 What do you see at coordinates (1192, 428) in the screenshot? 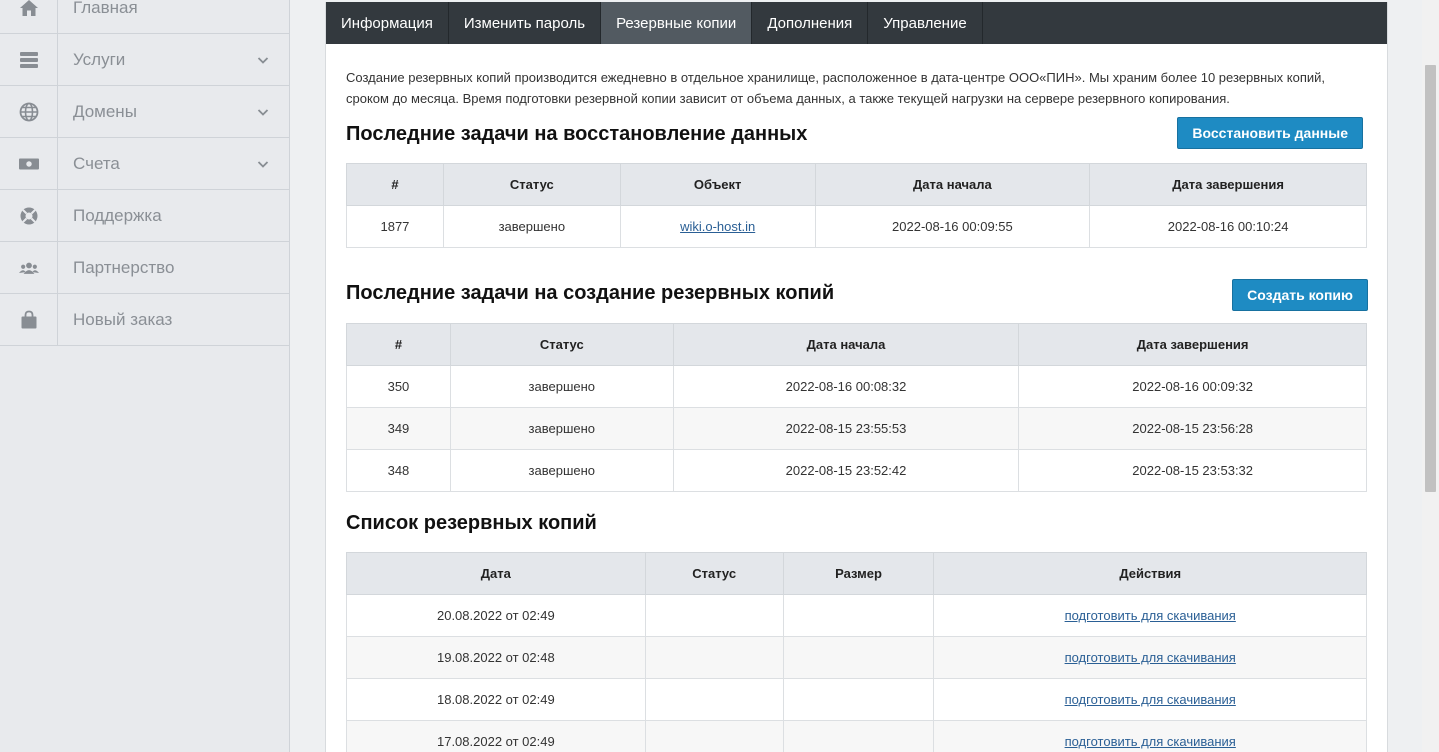
I see `cell-end-date: 2022-08-15 23:56:28` at bounding box center [1192, 428].